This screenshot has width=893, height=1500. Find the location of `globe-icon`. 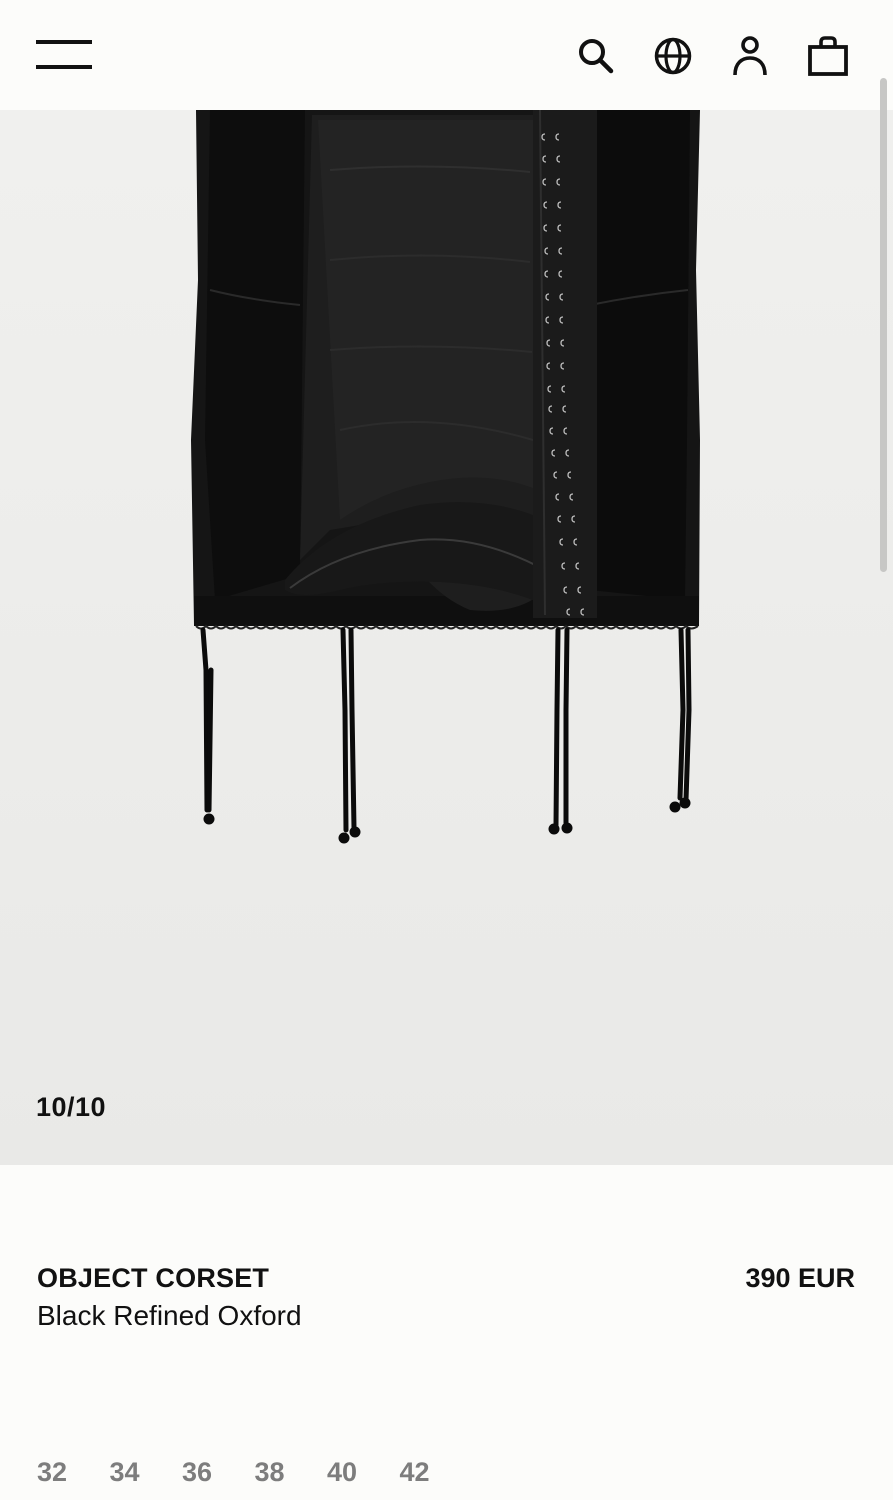

globe-icon is located at coordinates (673, 56).